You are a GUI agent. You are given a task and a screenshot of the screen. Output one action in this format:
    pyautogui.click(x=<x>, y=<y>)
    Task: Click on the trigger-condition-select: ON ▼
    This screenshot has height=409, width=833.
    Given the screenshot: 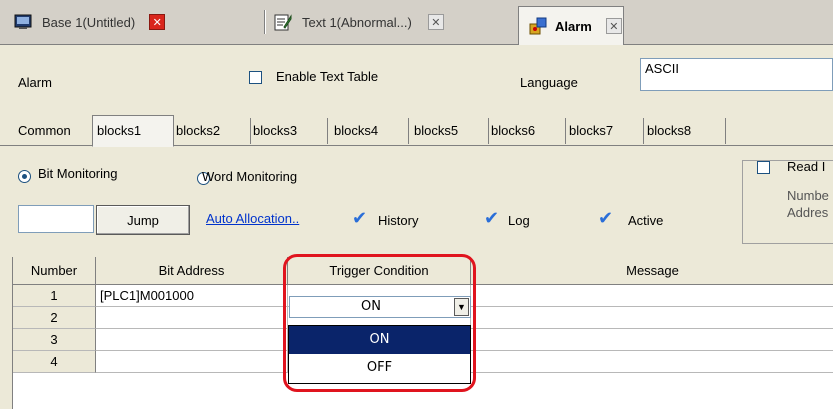 What is the action you would take?
    pyautogui.click(x=380, y=307)
    